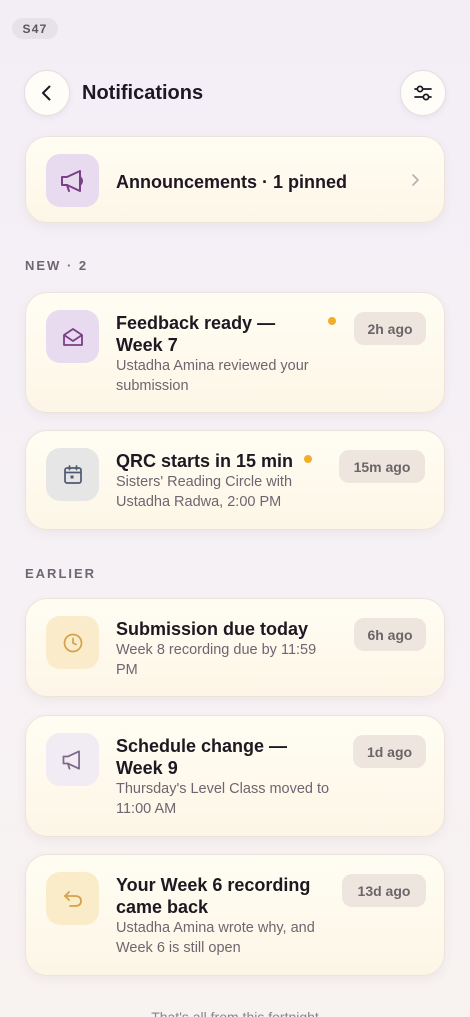 The height and width of the screenshot is (1017, 470). I want to click on announcements-icon-tile, so click(72, 180).